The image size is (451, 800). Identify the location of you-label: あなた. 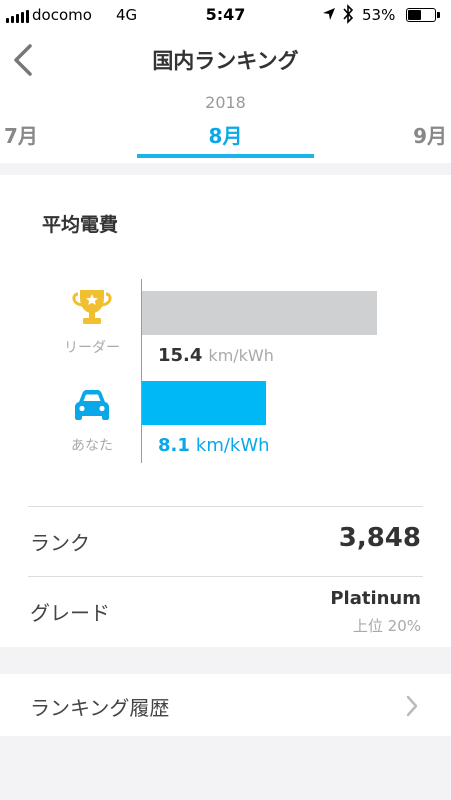
(92, 446).